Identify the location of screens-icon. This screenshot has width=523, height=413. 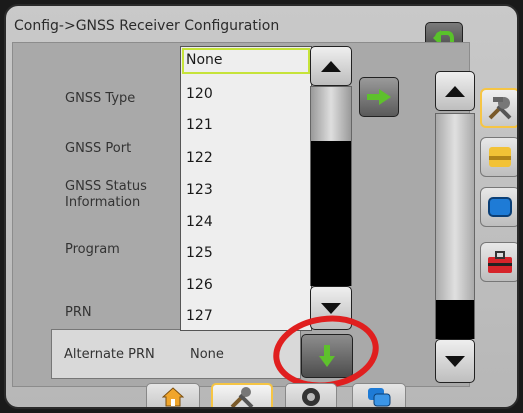
(379, 397).